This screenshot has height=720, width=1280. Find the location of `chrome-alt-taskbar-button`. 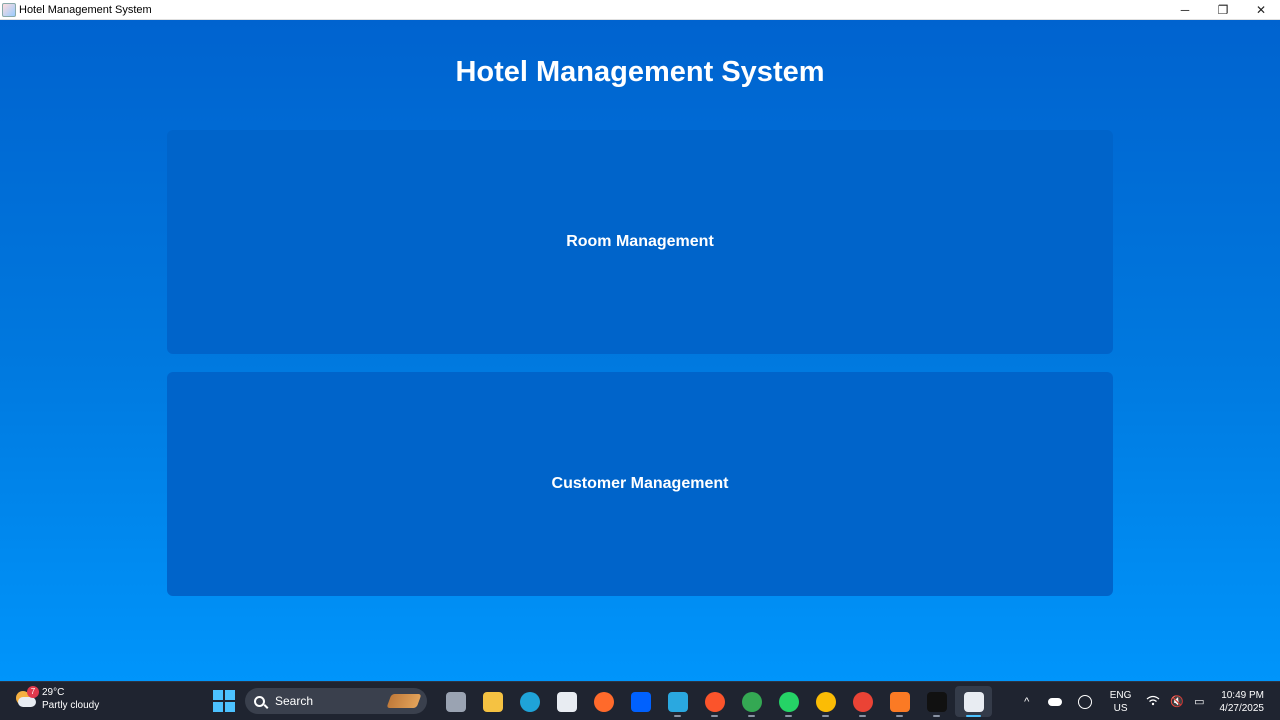

chrome-alt-taskbar-button is located at coordinates (862, 701).